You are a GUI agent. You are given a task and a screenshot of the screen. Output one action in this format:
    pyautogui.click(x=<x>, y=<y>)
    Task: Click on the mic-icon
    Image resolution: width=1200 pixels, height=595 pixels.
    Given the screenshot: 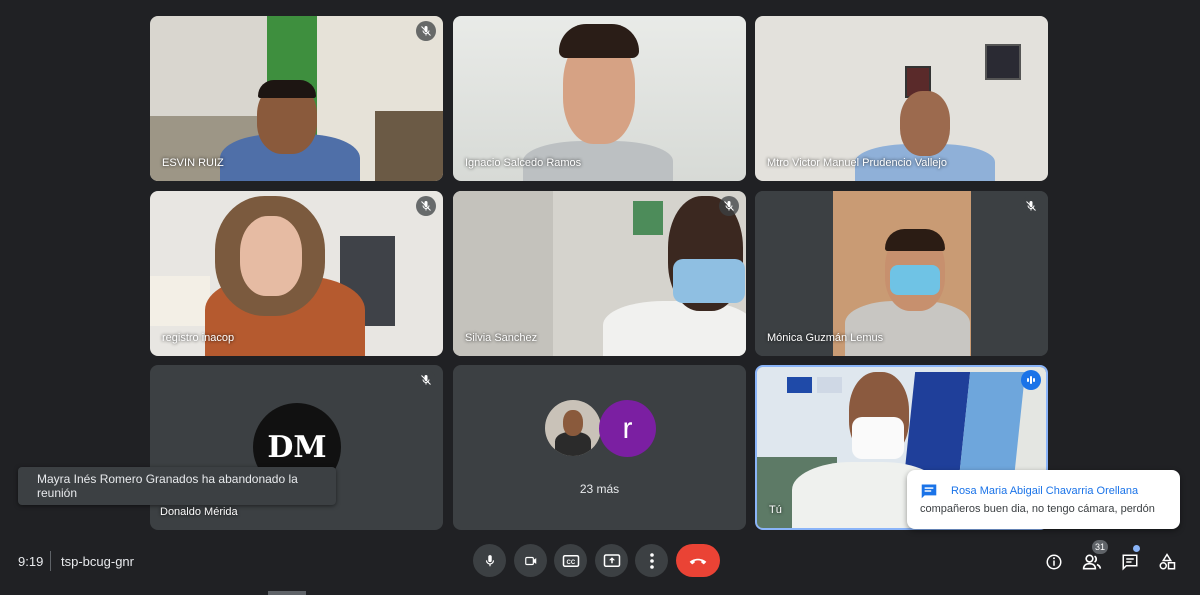 What is the action you would take?
    pyautogui.click(x=489, y=560)
    